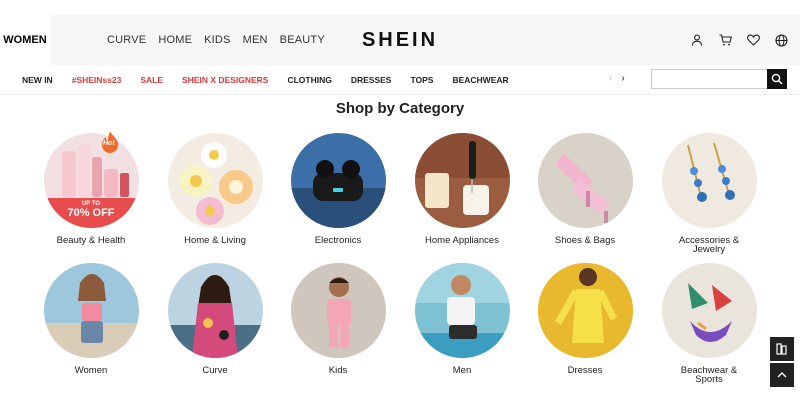 This screenshot has width=800, height=394. I want to click on category-accessories-jewelry: Accessories & Jewelry, so click(709, 193).